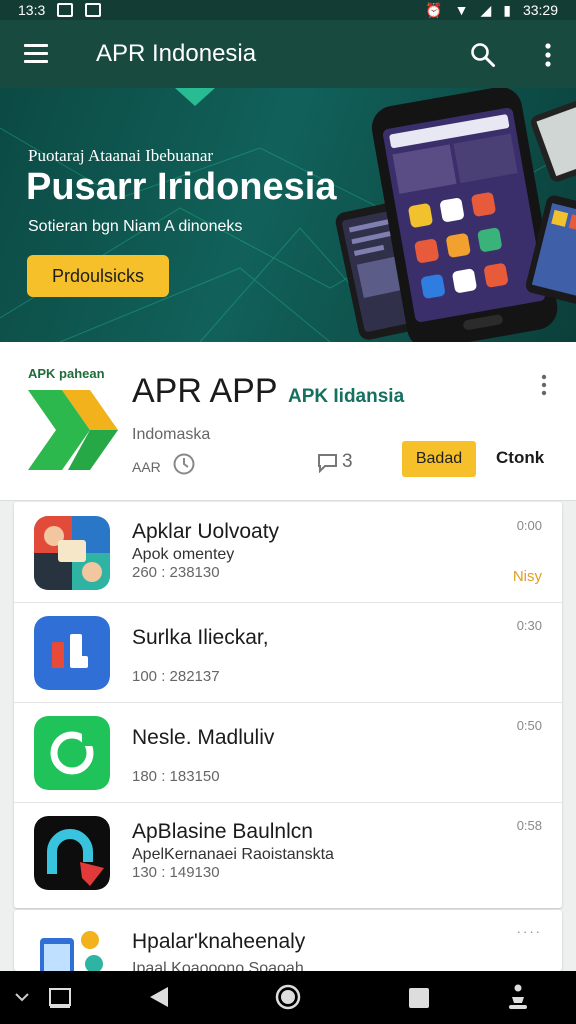 The height and width of the screenshot is (1024, 576). What do you see at coordinates (176, 572) in the screenshot?
I see `list-item-count: 260 : 238130` at bounding box center [176, 572].